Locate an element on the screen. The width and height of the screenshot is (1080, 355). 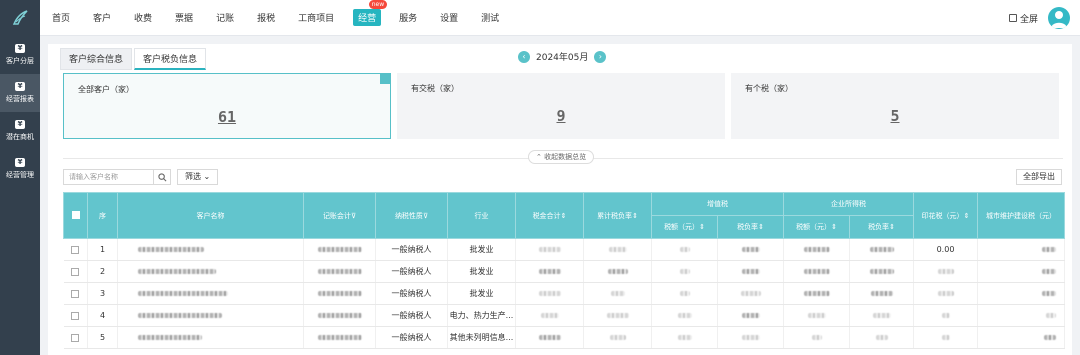
header-bookkeeper: 记账会计⊽ is located at coordinates (339, 215).